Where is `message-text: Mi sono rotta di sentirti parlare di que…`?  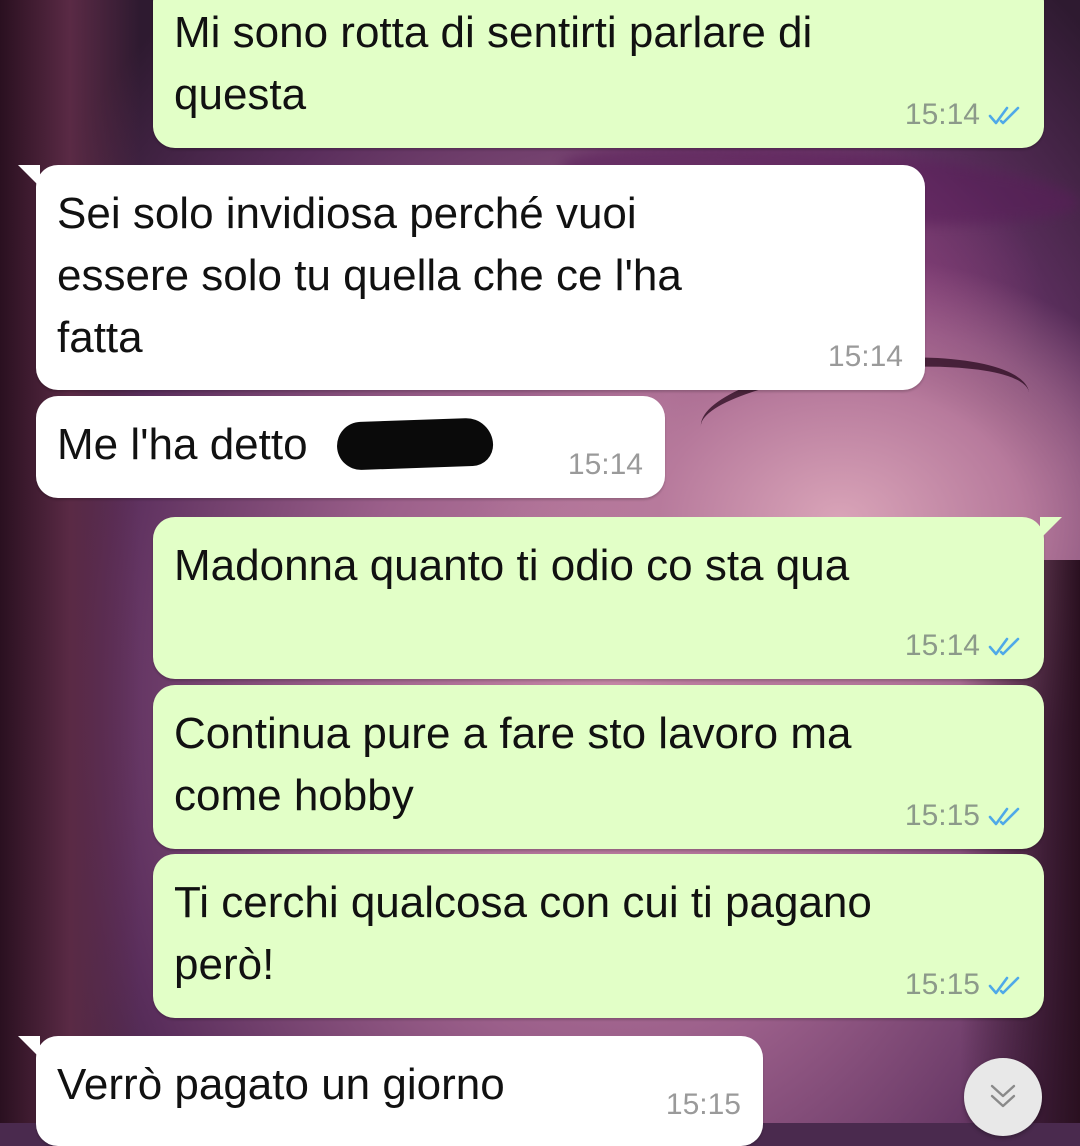 message-text: Mi sono rotta di sentirti parlare di que… is located at coordinates (493, 63).